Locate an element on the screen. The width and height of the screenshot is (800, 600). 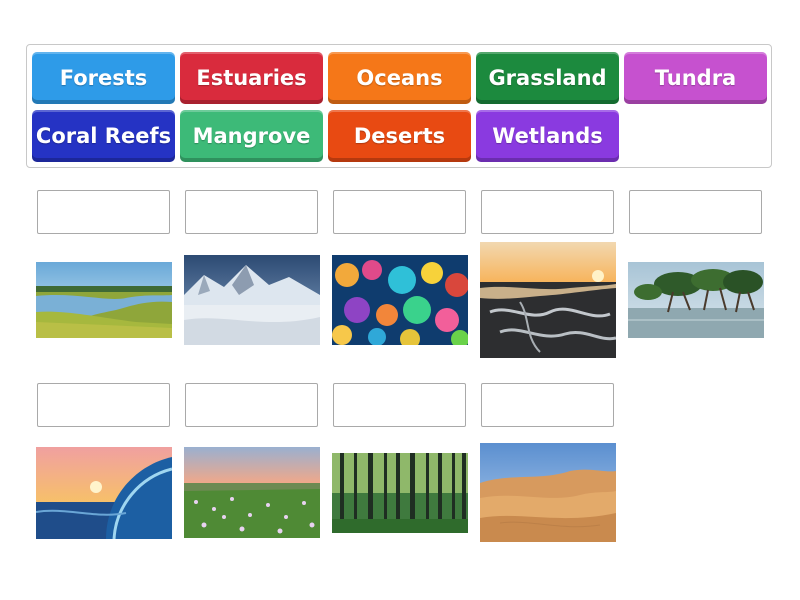
tile-mangrove: Mangrove is located at coordinates (251, 136).